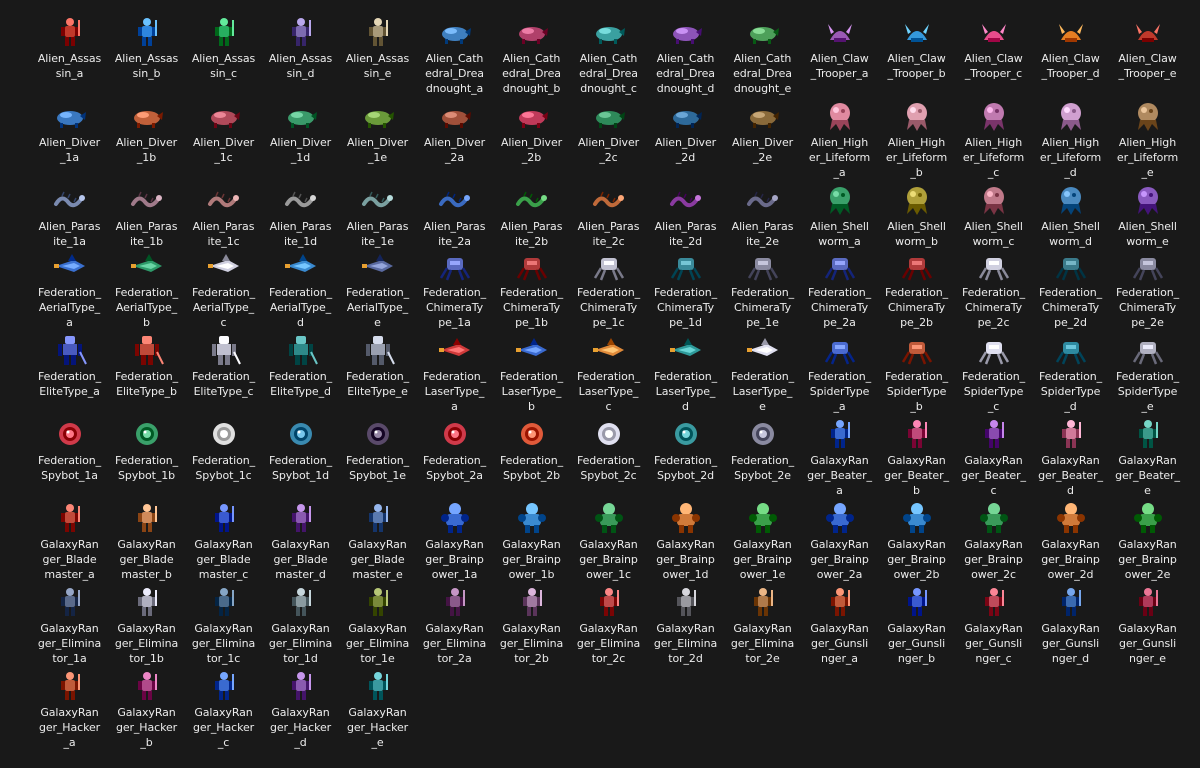  Describe the element at coordinates (608, 140) in the screenshot. I see `file-item: Alien_Diver _2c` at that location.